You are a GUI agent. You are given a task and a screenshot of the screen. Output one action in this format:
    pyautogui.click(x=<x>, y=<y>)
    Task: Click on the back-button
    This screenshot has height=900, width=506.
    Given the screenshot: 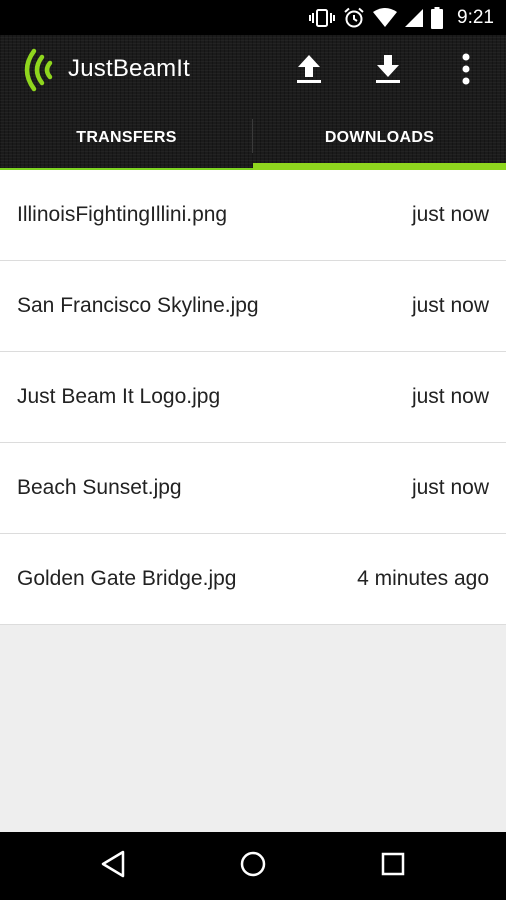 What is the action you would take?
    pyautogui.click(x=113, y=866)
    